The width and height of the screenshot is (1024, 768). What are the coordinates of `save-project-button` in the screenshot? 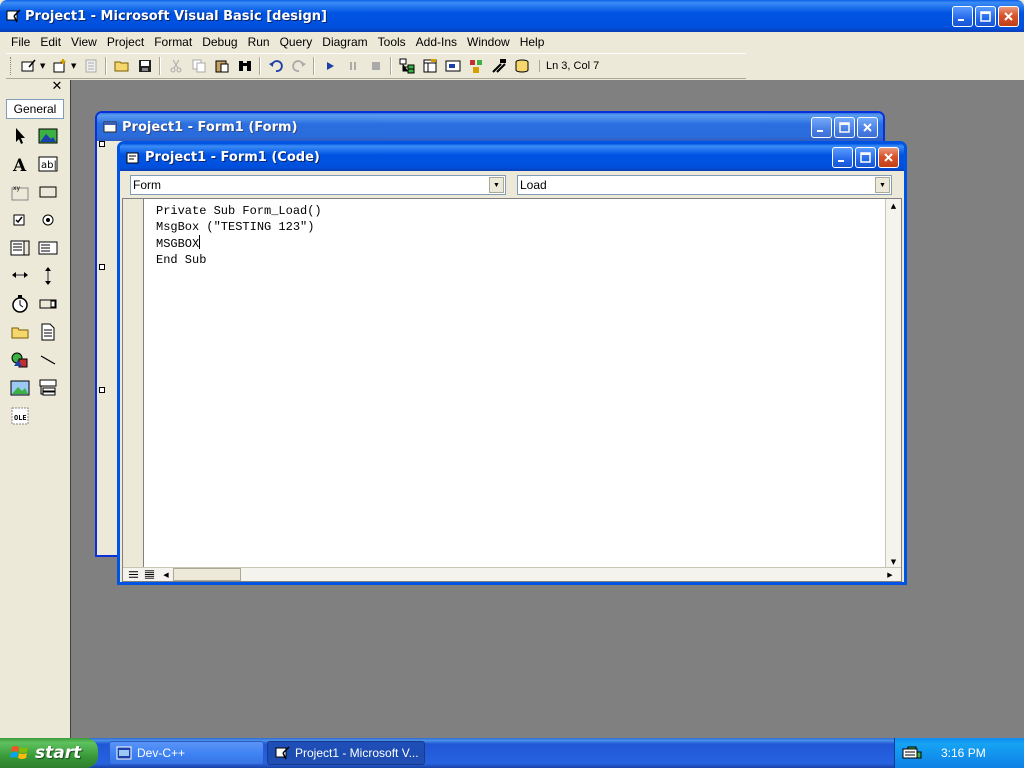 It's located at (144, 66).